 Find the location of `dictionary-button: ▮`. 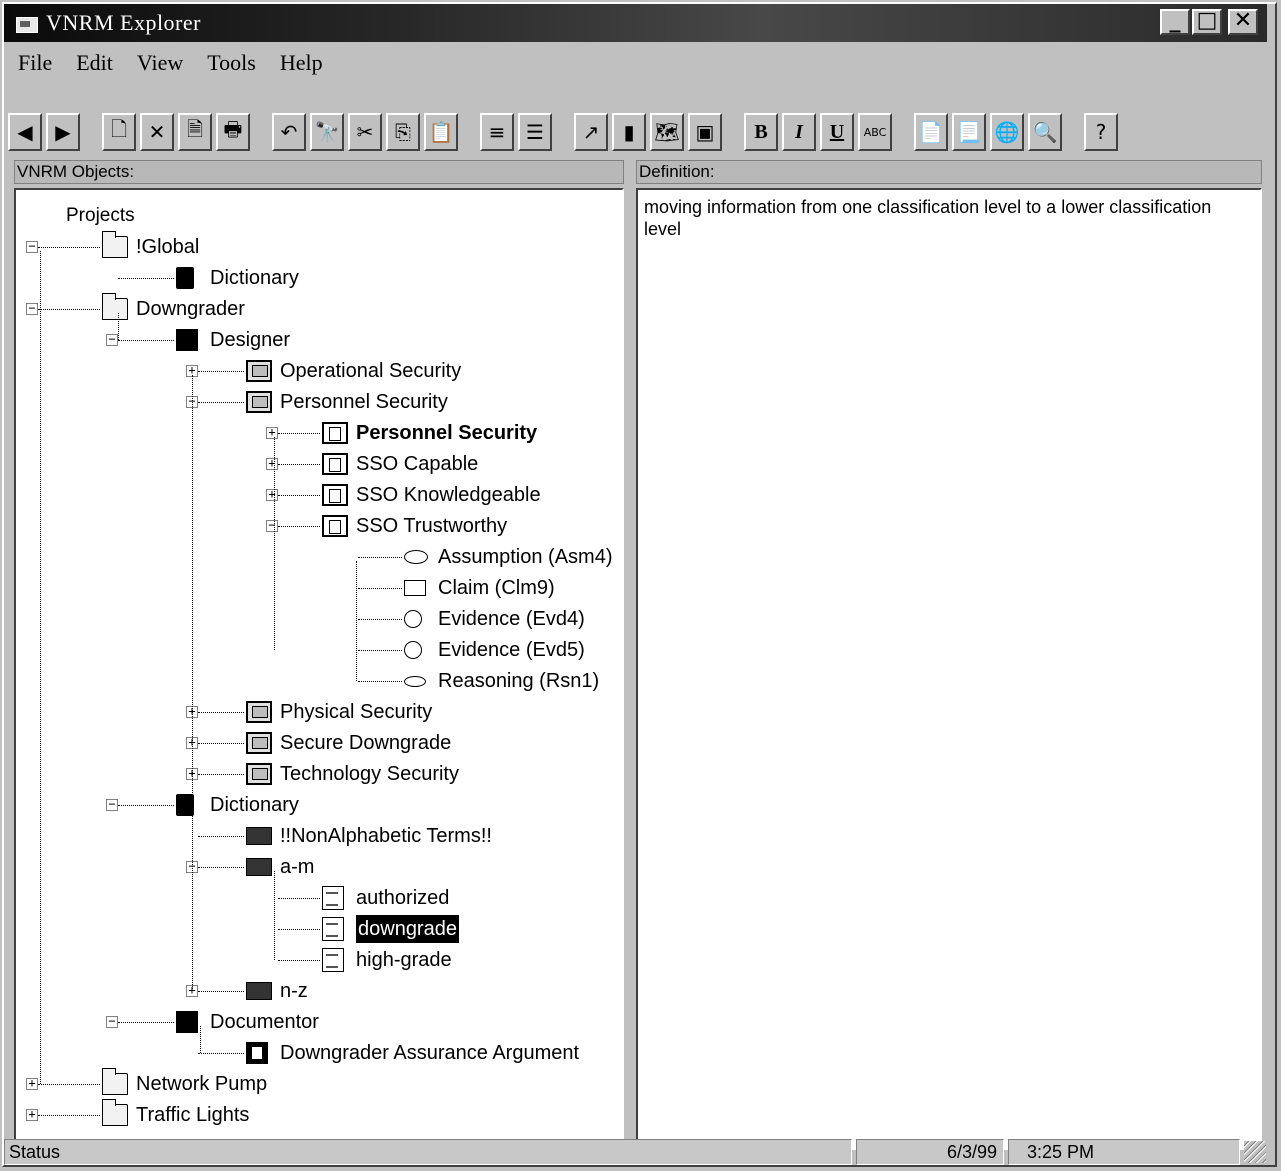

dictionary-button: ▮ is located at coordinates (629, 132).